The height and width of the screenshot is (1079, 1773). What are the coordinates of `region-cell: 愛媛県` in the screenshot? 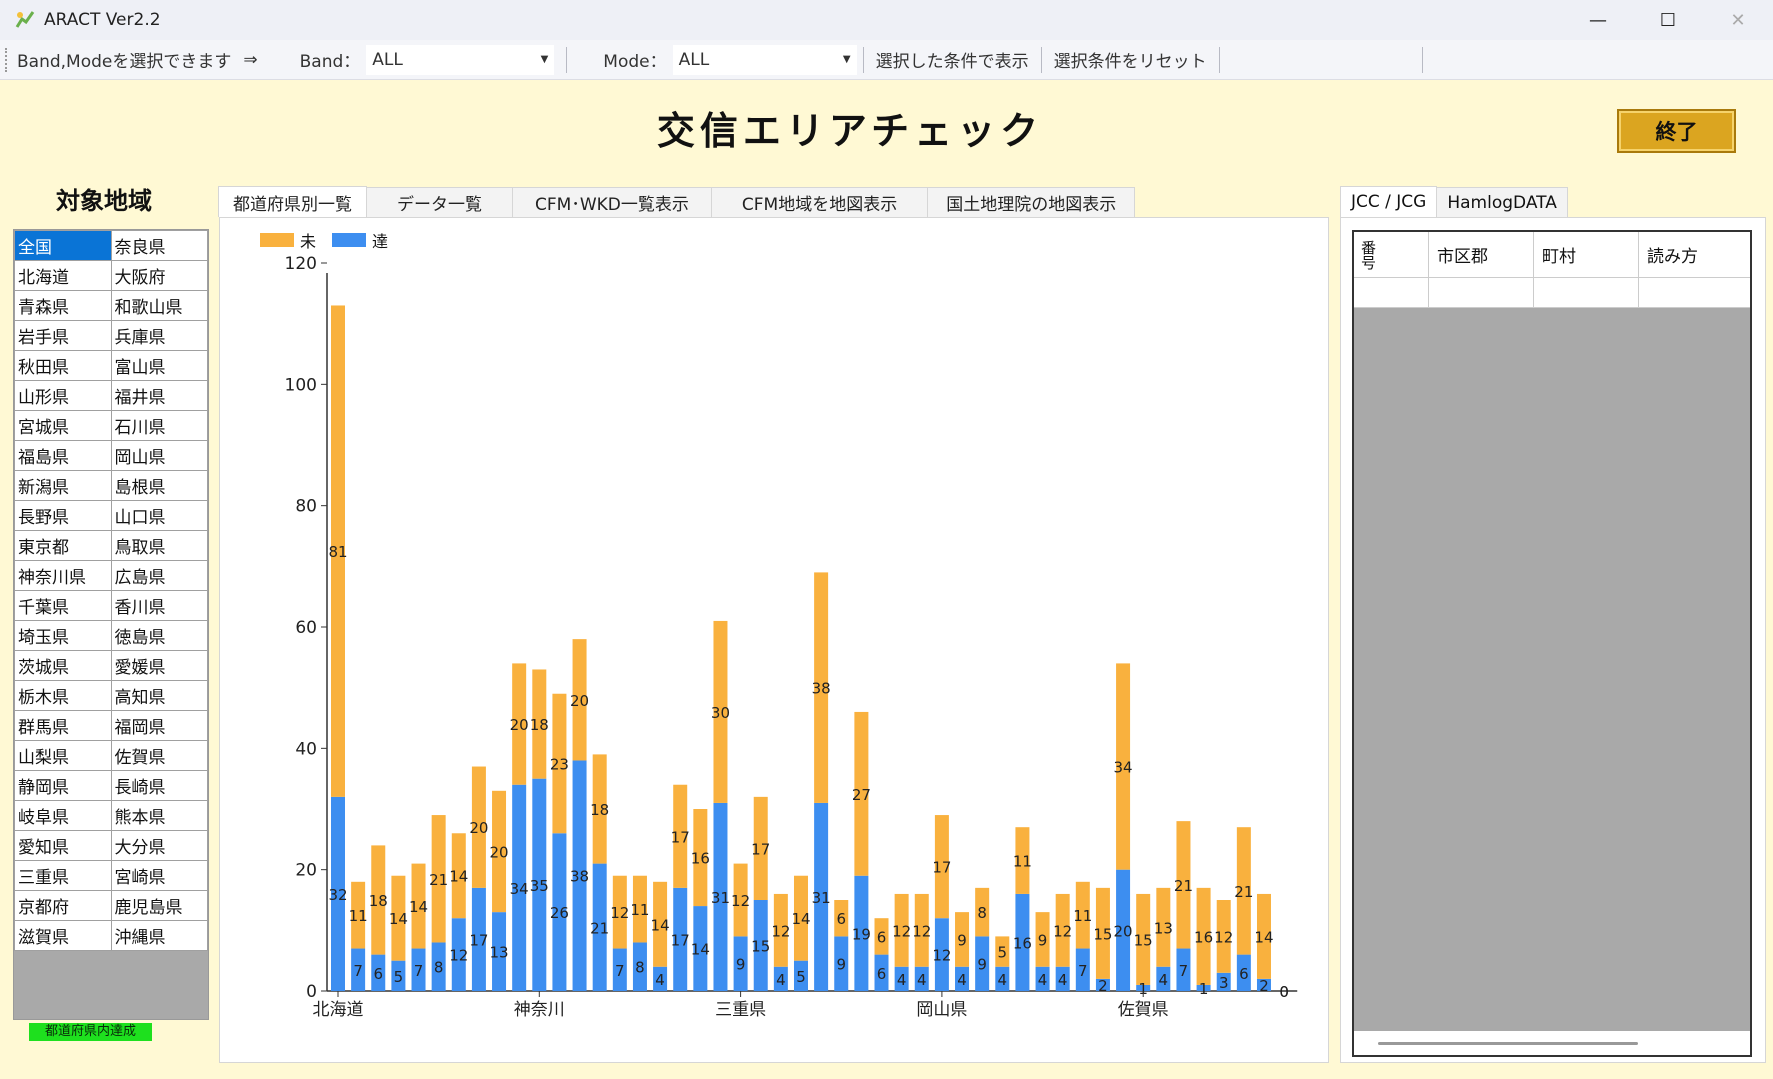 It's located at (159, 665).